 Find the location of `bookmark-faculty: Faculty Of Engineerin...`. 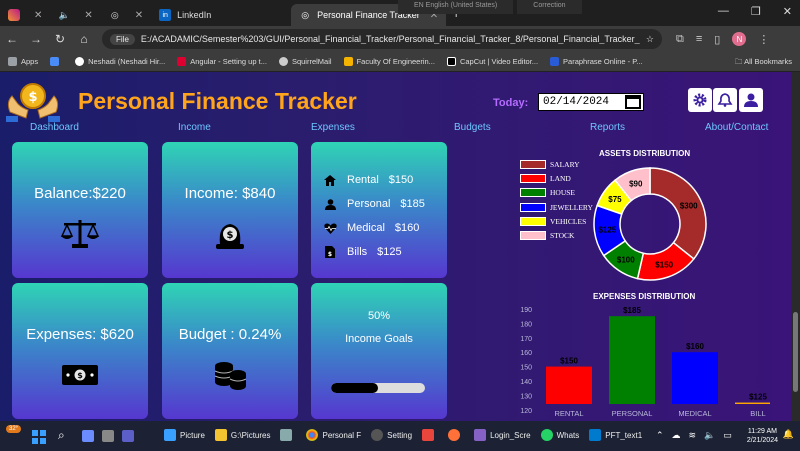

bookmark-faculty: Faculty Of Engineerin... is located at coordinates (389, 61).